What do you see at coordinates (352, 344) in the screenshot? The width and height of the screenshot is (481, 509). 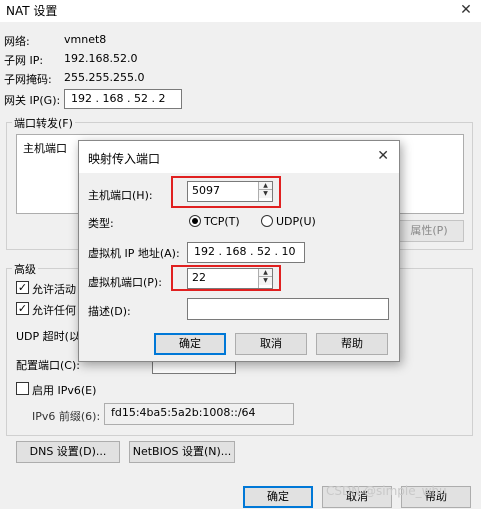 I see `dialog-help-button: 帮助` at bounding box center [352, 344].